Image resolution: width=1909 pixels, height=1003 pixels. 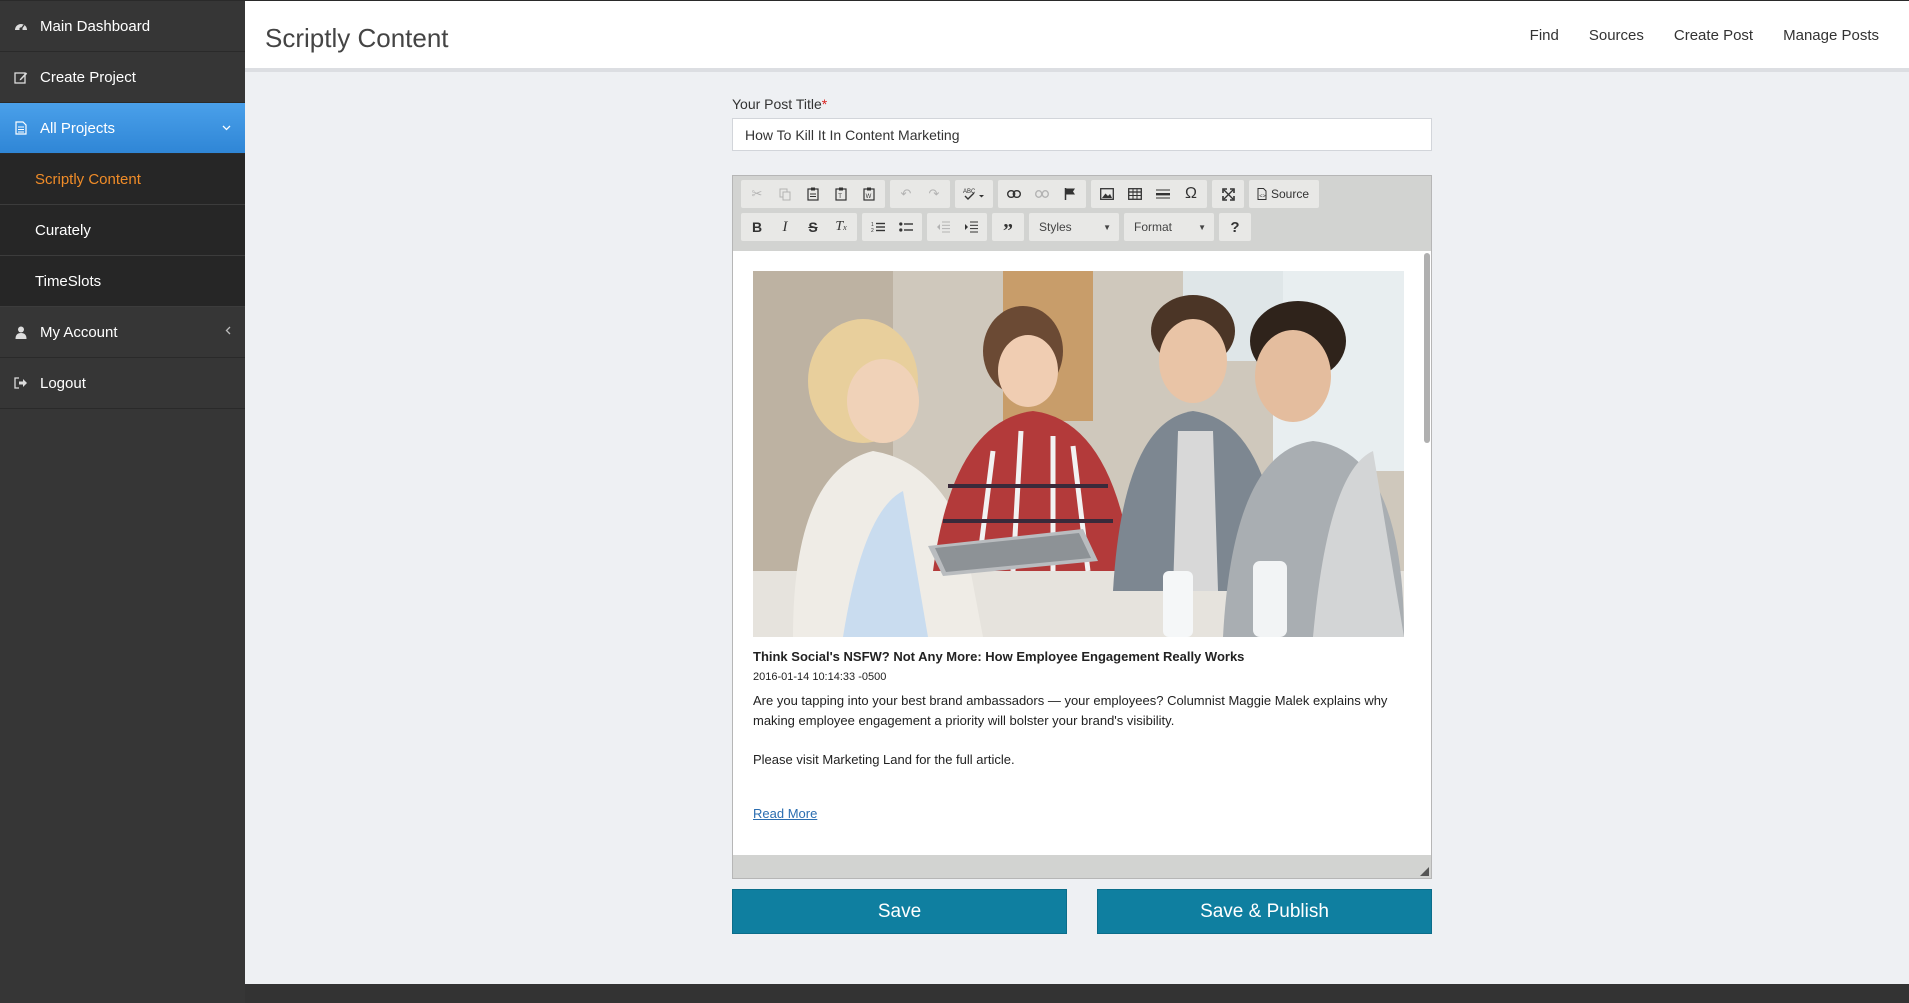 What do you see at coordinates (21, 383) in the screenshot?
I see `logout-icon` at bounding box center [21, 383].